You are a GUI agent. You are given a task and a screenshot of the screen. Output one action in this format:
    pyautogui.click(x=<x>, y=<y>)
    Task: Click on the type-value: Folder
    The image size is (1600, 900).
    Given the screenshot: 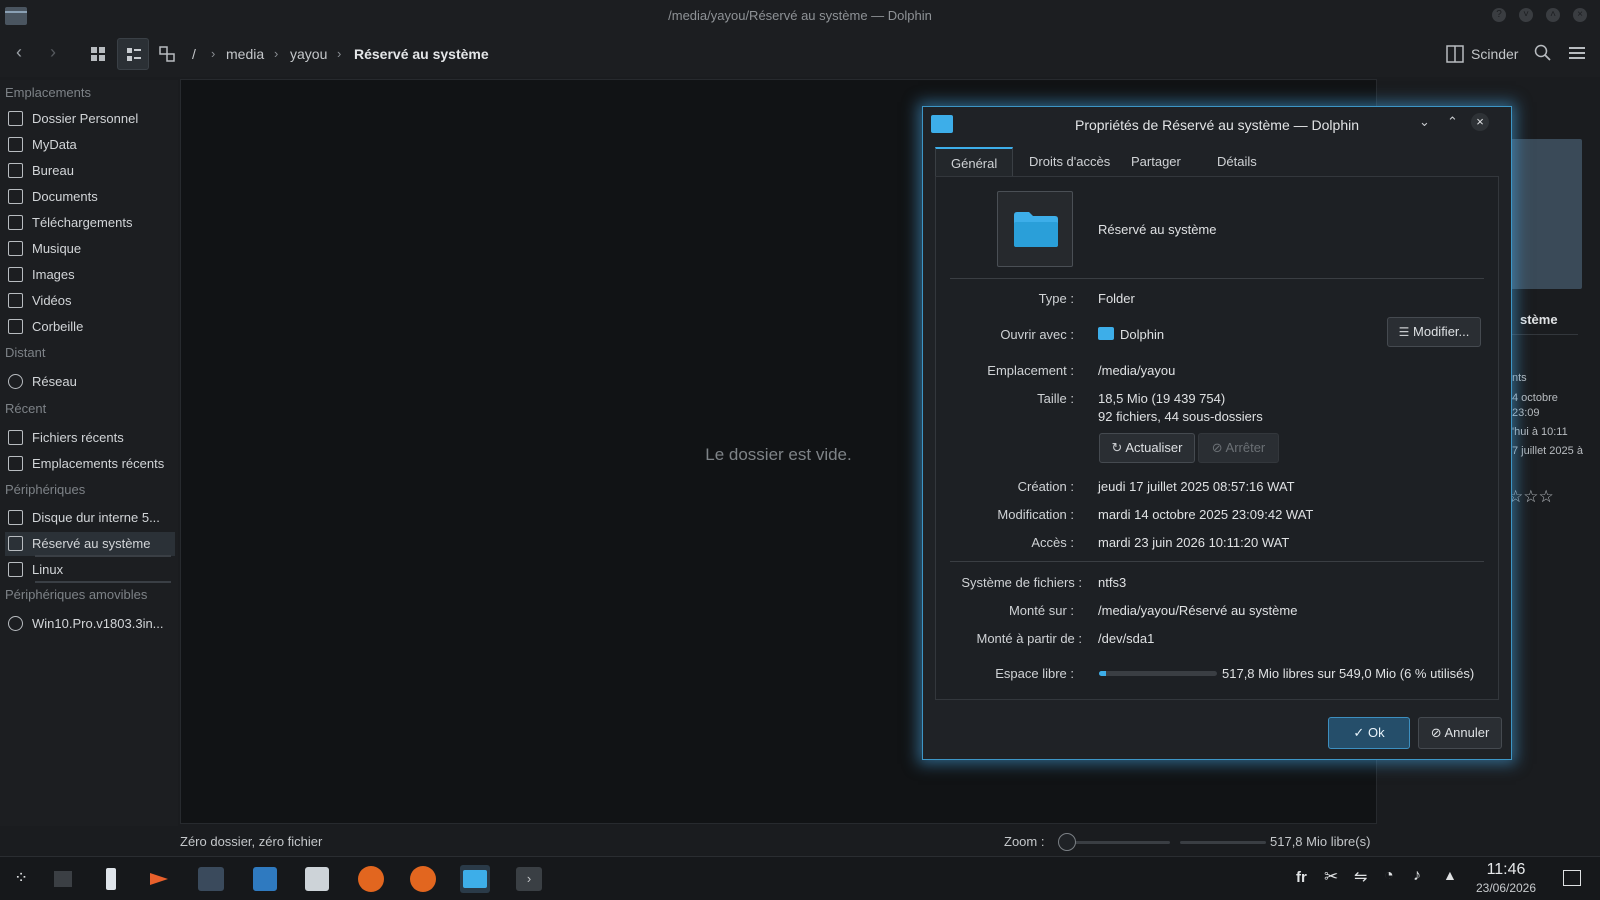 What is the action you would take?
    pyautogui.click(x=1116, y=298)
    